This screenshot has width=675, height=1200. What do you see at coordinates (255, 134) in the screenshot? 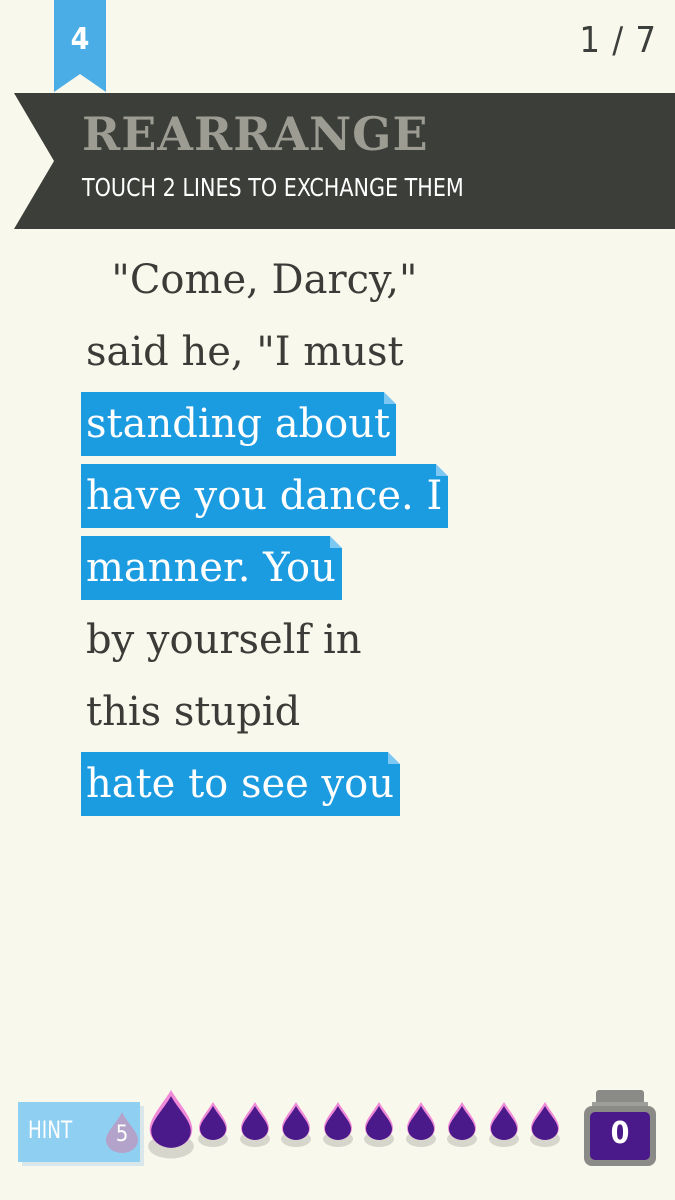
I see `mode-title: REARRANGE` at bounding box center [255, 134].